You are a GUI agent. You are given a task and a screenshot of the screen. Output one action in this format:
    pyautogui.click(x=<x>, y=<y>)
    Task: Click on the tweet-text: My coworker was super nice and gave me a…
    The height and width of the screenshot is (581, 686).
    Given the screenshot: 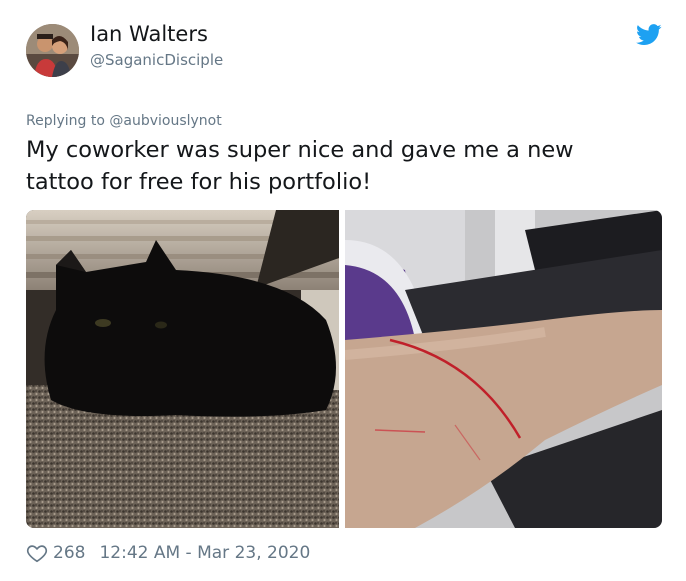 What is the action you would take?
    pyautogui.click(x=300, y=166)
    